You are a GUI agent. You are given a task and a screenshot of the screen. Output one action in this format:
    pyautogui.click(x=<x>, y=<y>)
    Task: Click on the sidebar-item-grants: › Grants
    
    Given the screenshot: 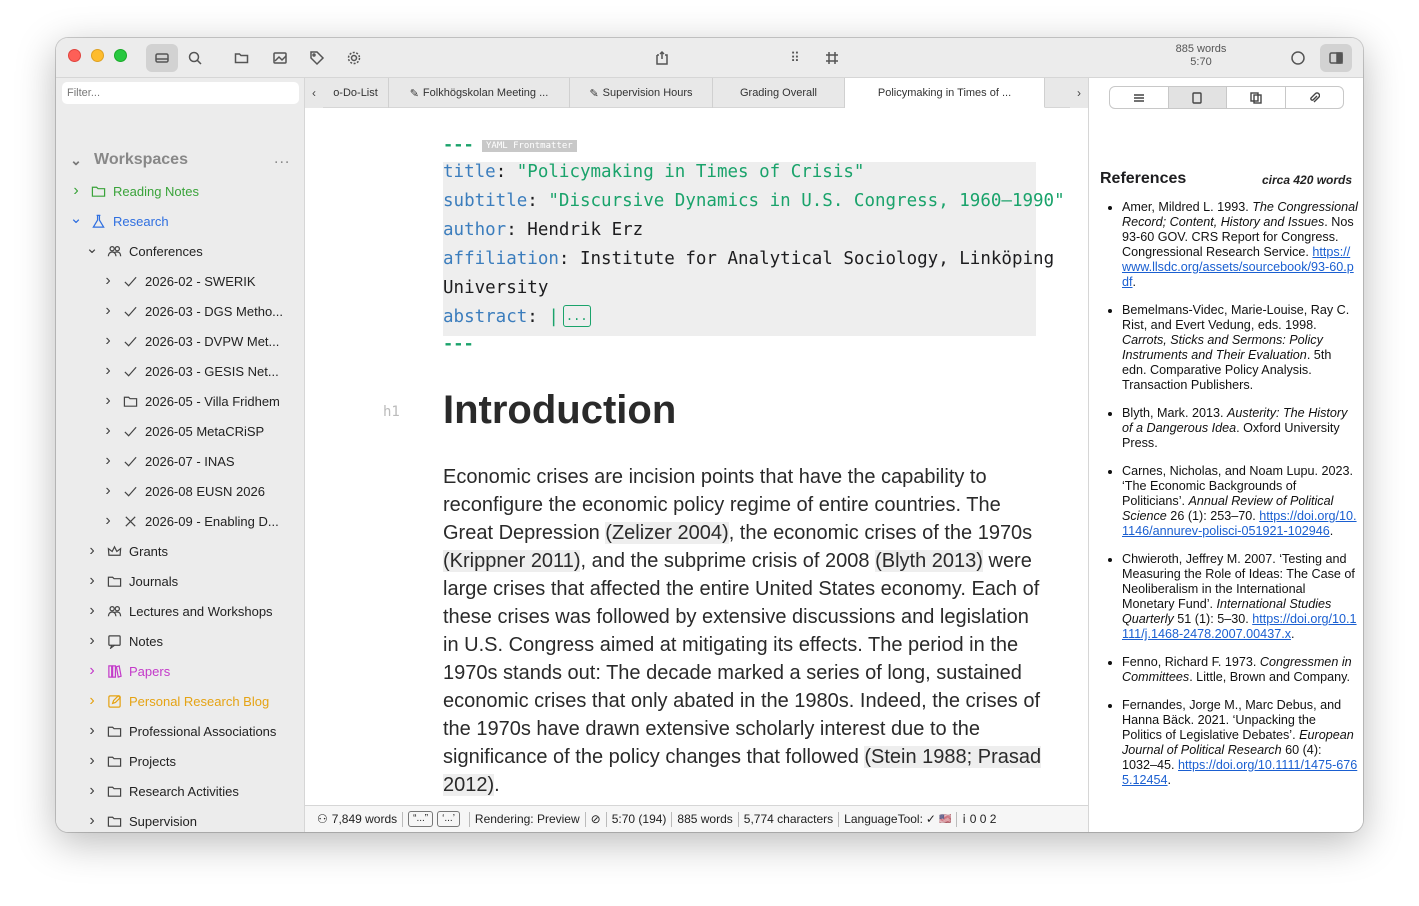 What is the action you would take?
    pyautogui.click(x=127, y=551)
    